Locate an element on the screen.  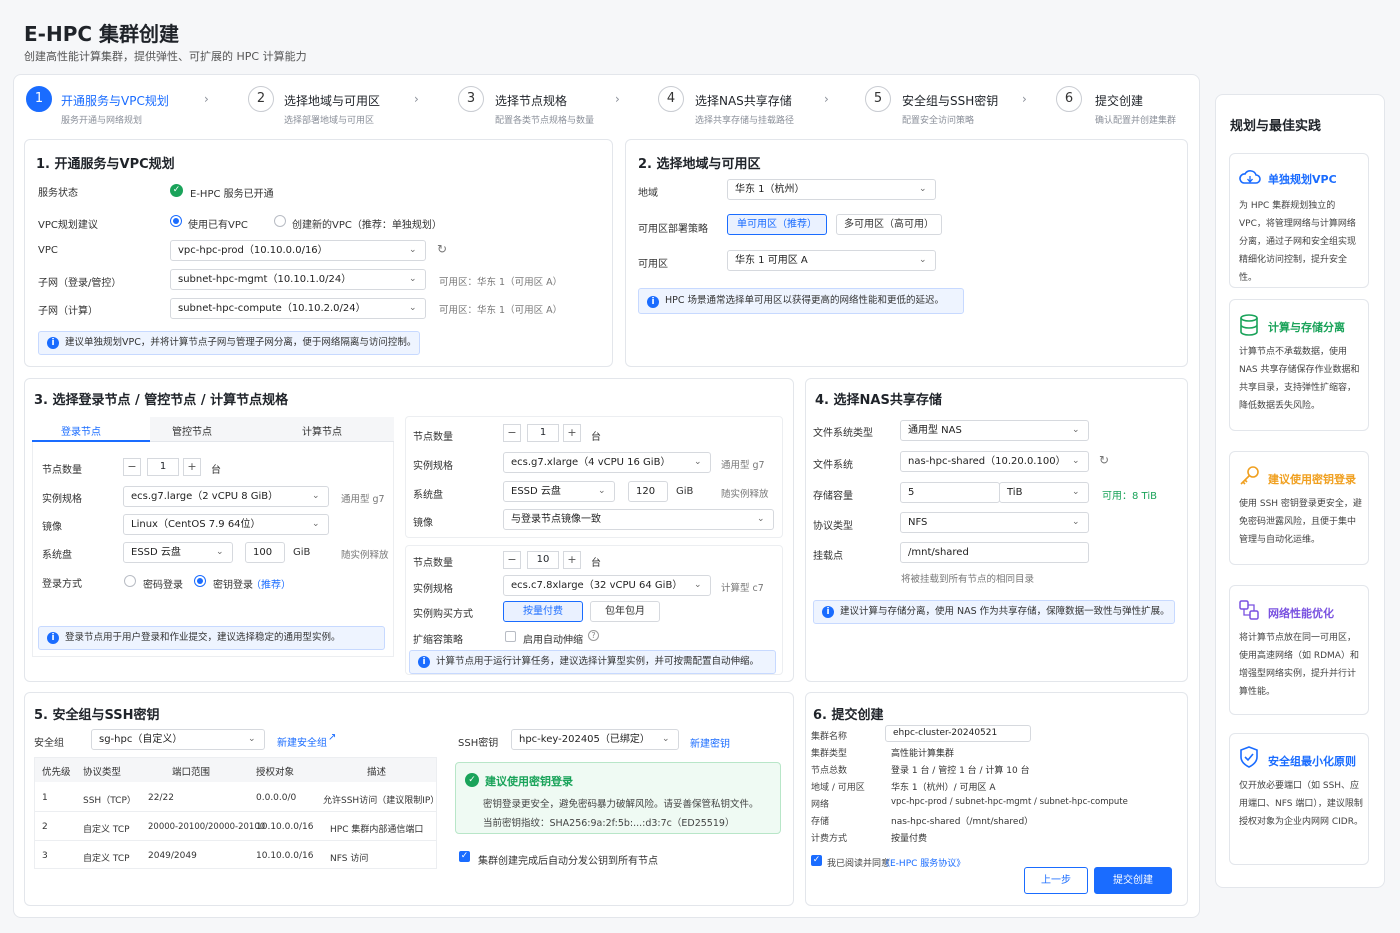
capacity-unit-select: TiB ⌄ is located at coordinates (1044, 492).